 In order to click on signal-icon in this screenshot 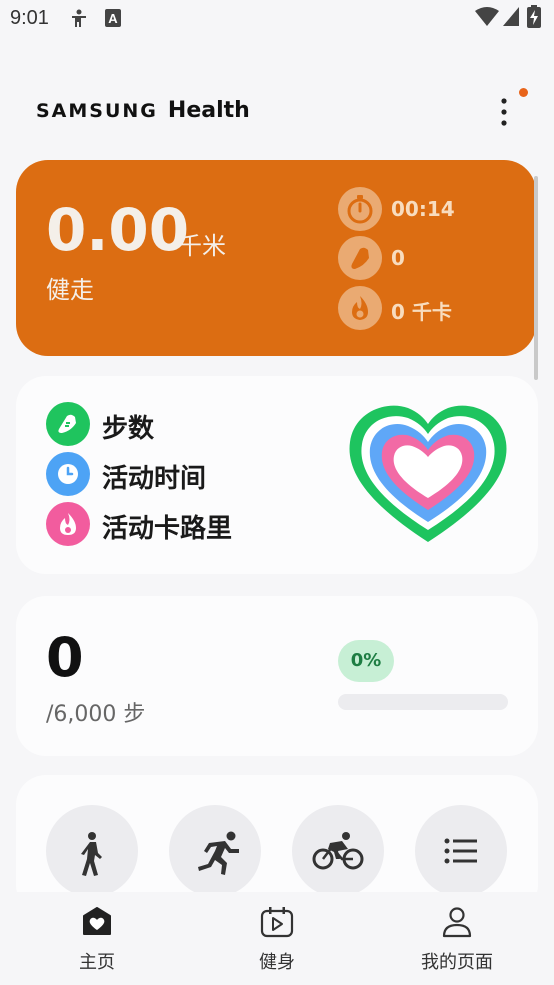, I will do `click(511, 19)`.